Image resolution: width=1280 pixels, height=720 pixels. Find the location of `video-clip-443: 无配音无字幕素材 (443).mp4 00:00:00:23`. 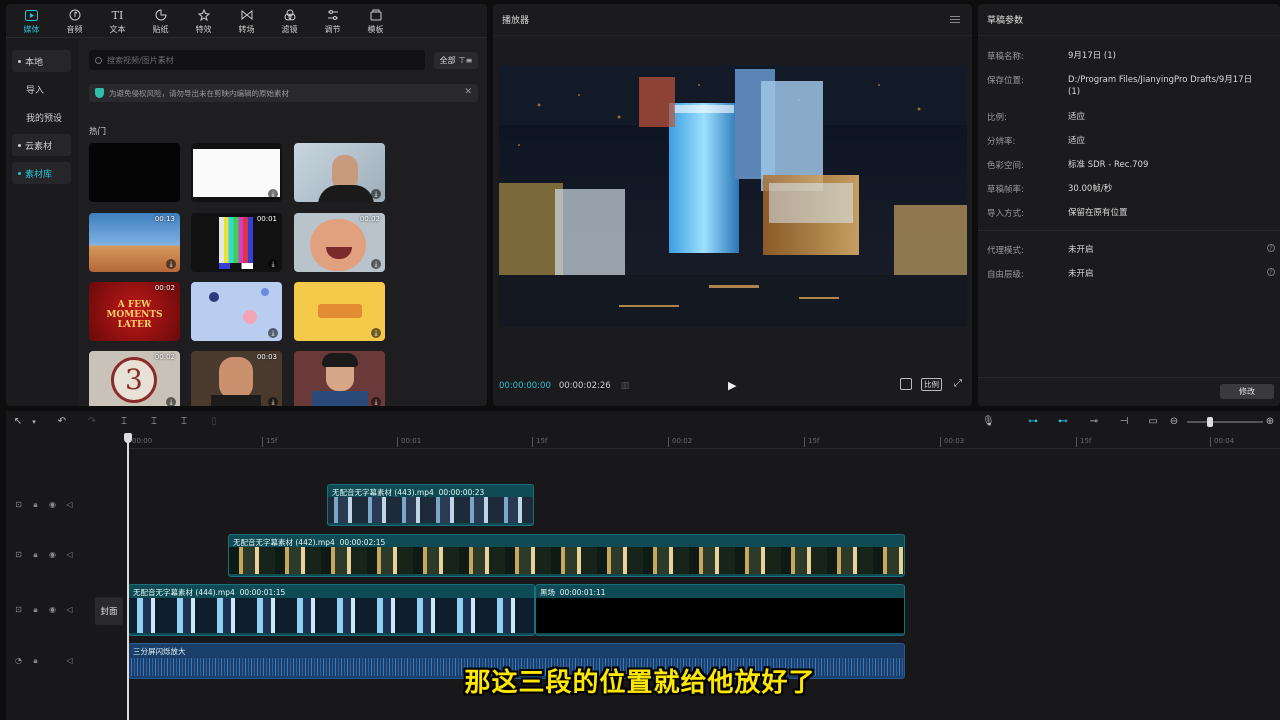

video-clip-443: 无配音无字幕素材 (443).mp4 00:00:00:23 is located at coordinates (430, 505).